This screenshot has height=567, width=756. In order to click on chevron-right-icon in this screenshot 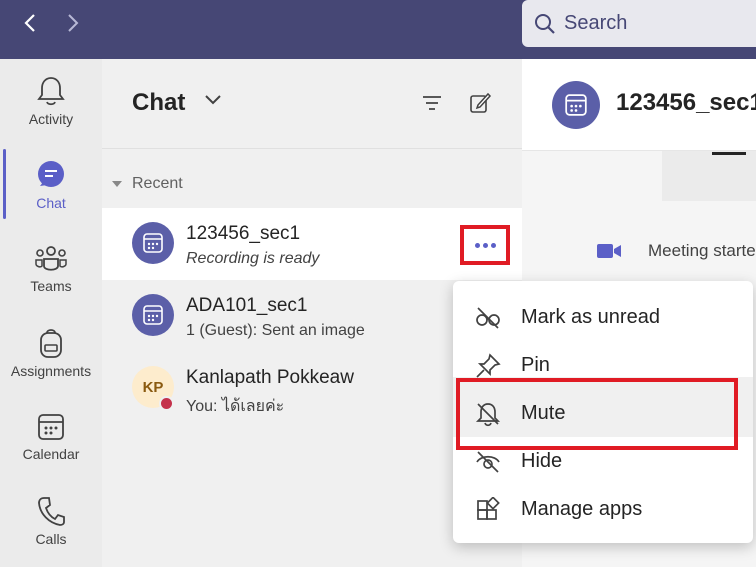, I will do `click(73, 23)`.